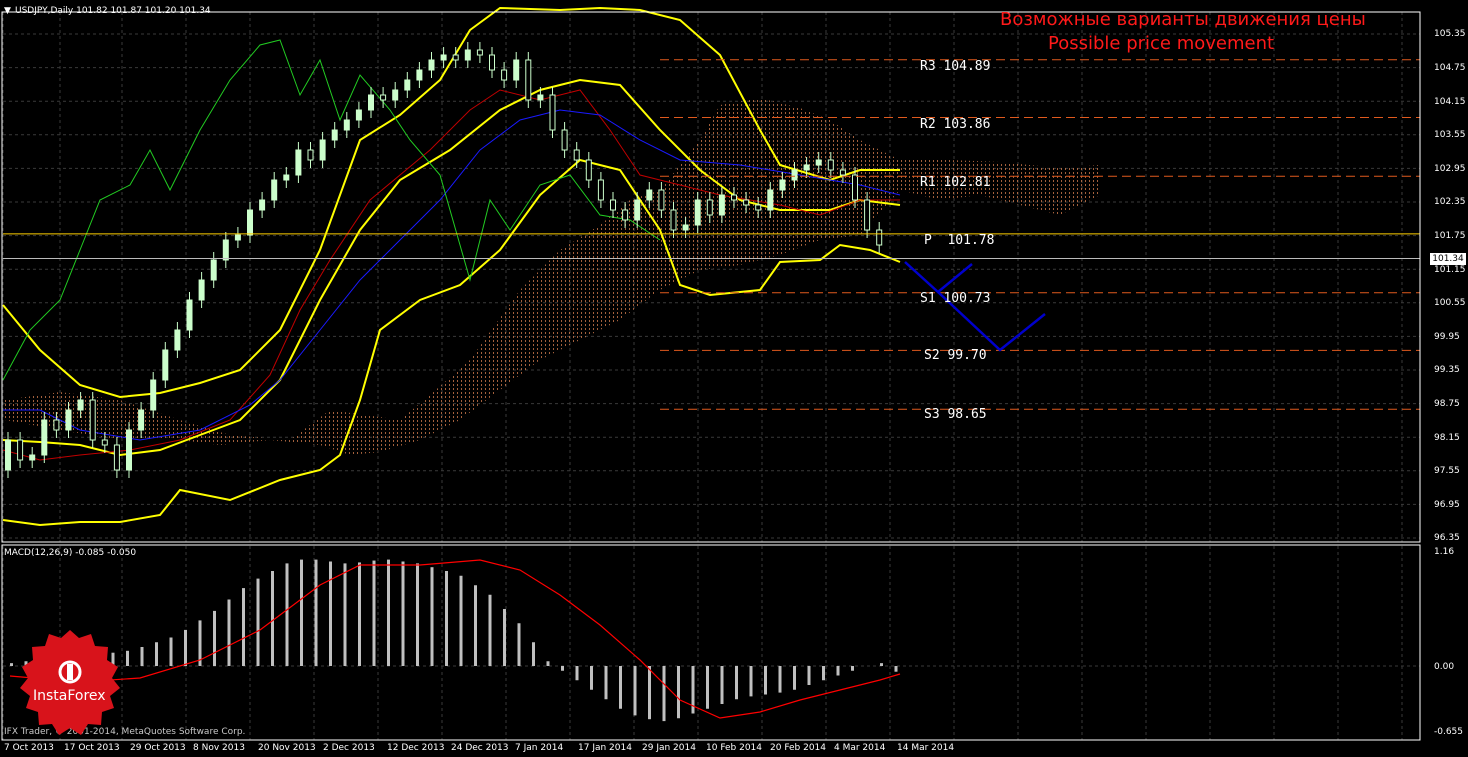  I want to click on level-label-s1: S1 100.73, so click(955, 298).